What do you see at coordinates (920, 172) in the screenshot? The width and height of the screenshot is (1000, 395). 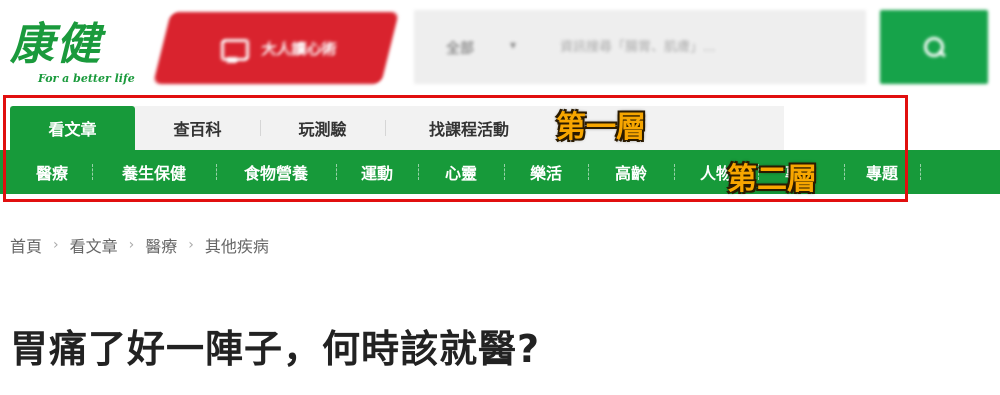 I see `category-divider` at bounding box center [920, 172].